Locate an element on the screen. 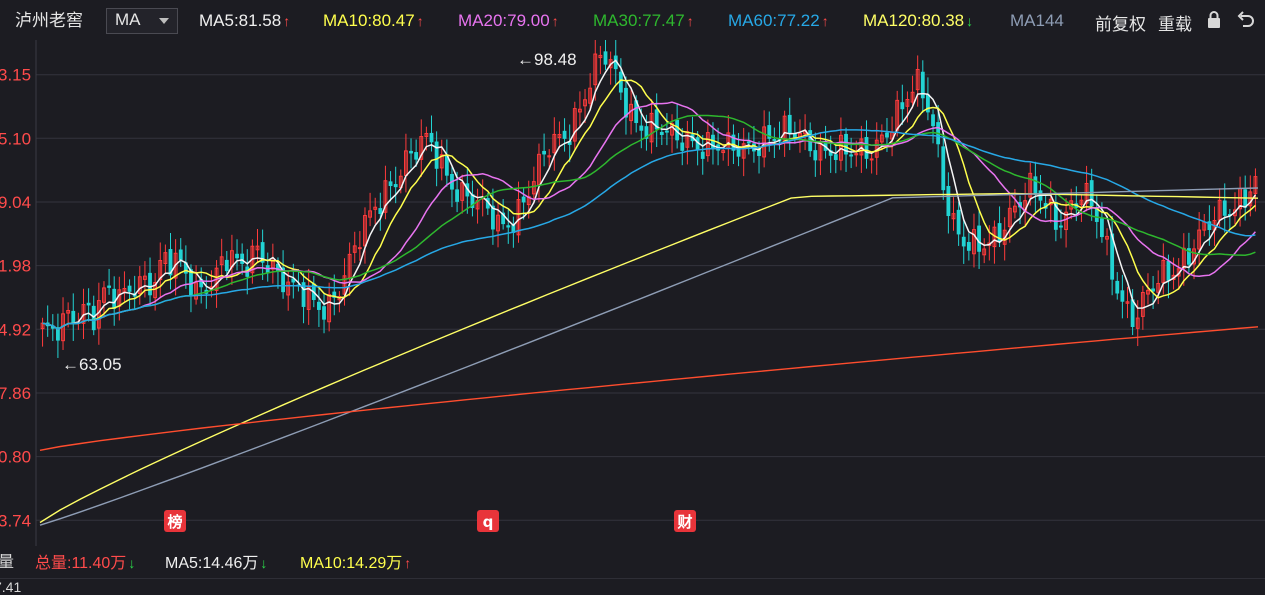 Image resolution: width=1265 pixels, height=595 pixels. volume-legend: 量 总量:11.40万 ↓ MA5:14.46万 ↓ MA10:14.29万 ↑ is located at coordinates (632, 562).